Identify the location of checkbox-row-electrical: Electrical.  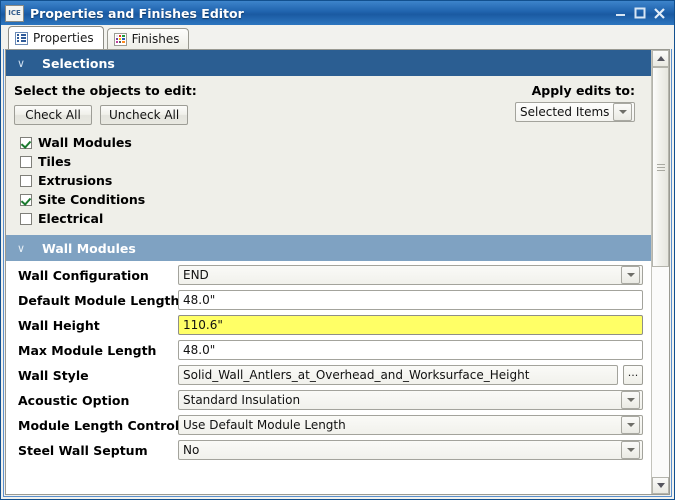
(328, 218).